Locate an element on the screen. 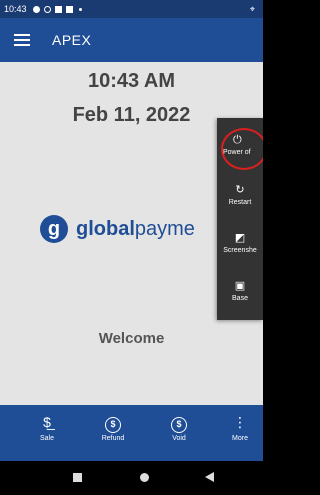 Image resolution: width=320 pixels, height=495 pixels. logo-text: globalpayme is located at coordinates (135, 229).